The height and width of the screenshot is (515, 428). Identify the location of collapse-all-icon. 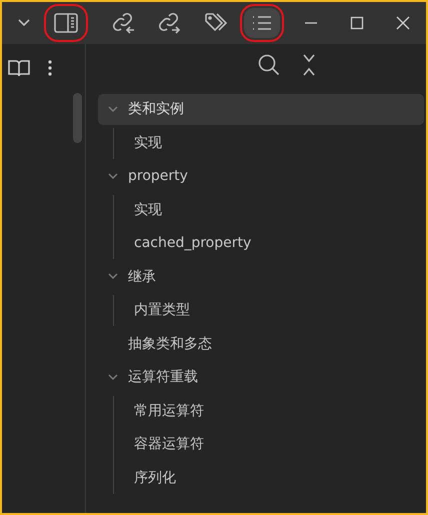
(309, 65).